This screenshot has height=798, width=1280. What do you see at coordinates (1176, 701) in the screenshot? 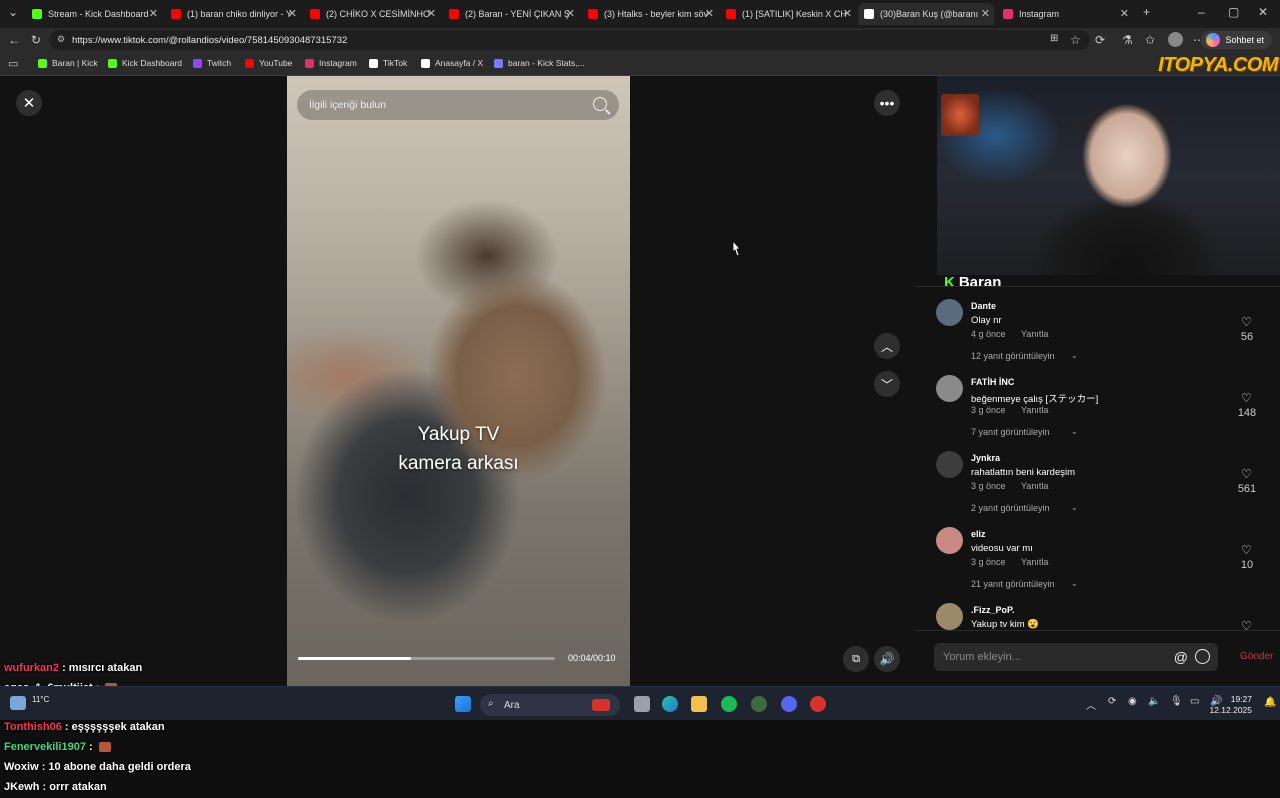
I see `microphone-icon: 🎙` at bounding box center [1176, 701].